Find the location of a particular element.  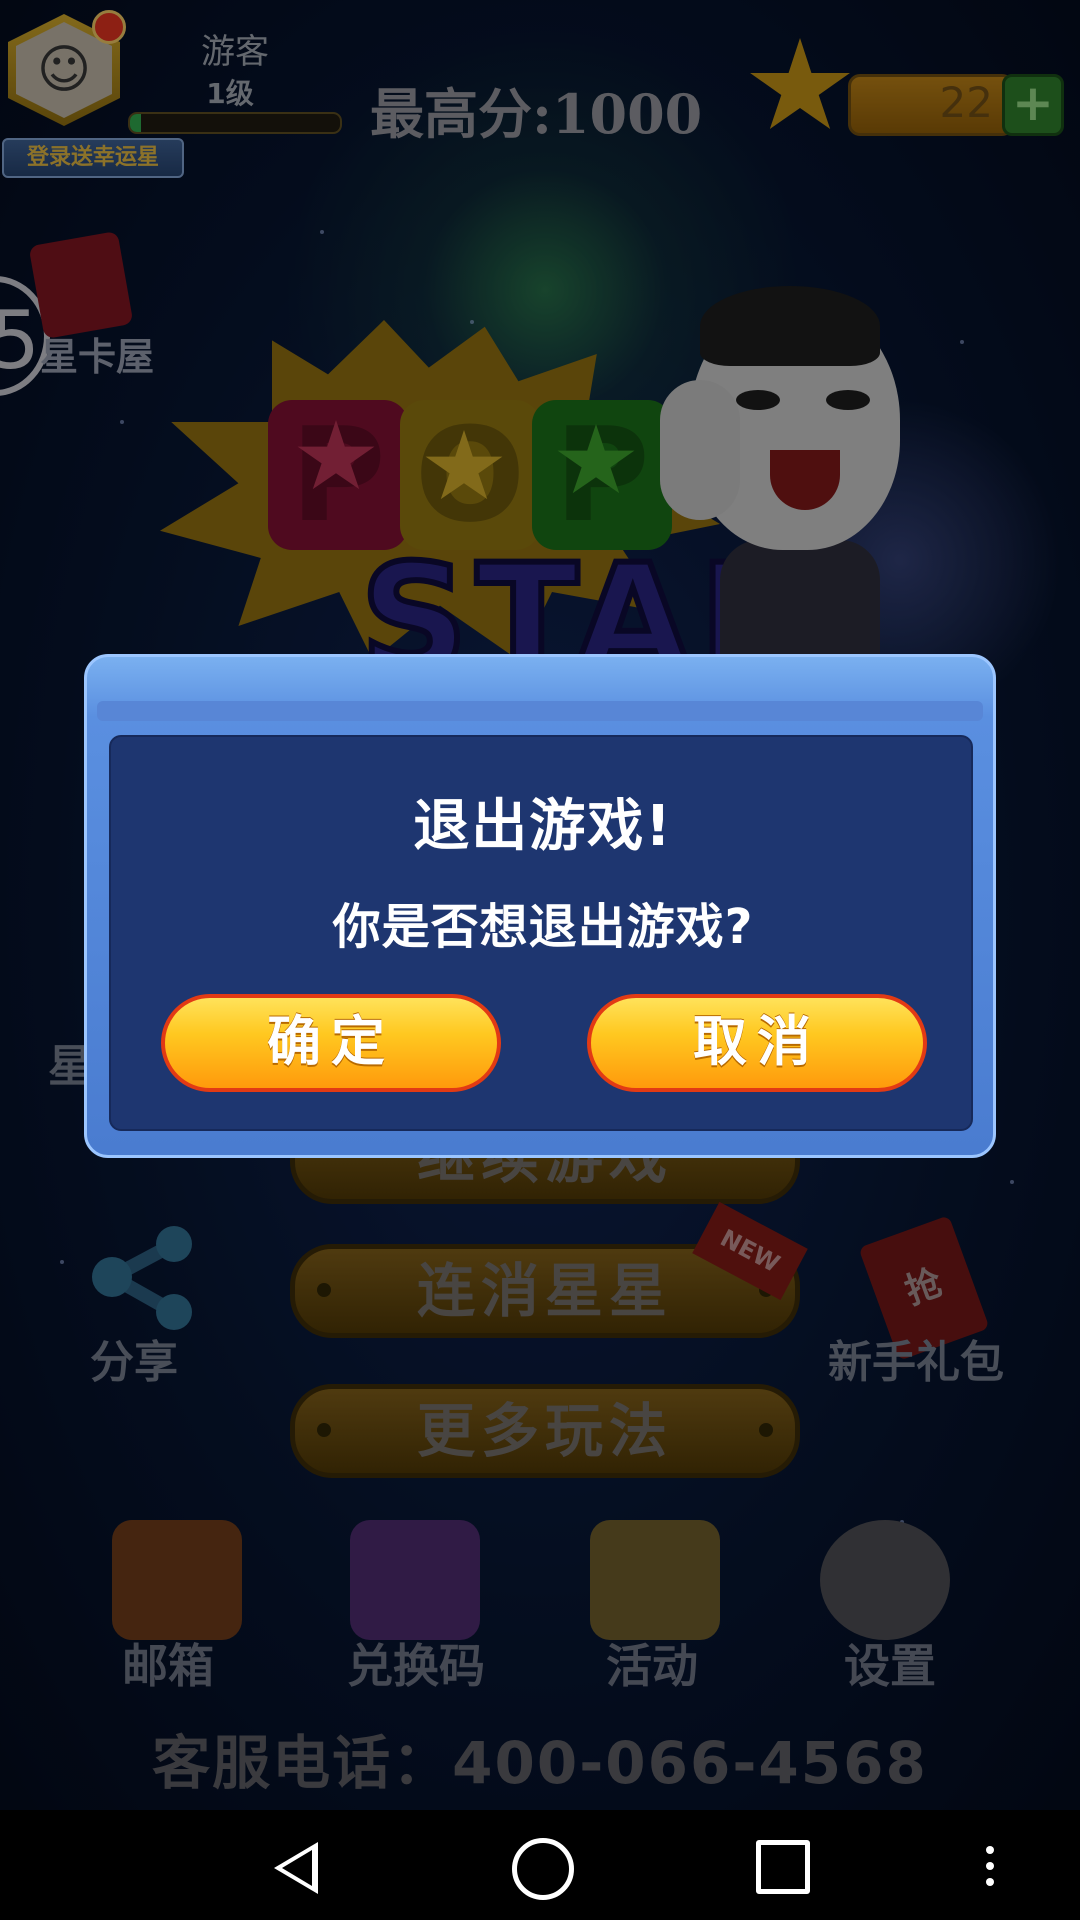

dialog-header-bar is located at coordinates (540, 711).